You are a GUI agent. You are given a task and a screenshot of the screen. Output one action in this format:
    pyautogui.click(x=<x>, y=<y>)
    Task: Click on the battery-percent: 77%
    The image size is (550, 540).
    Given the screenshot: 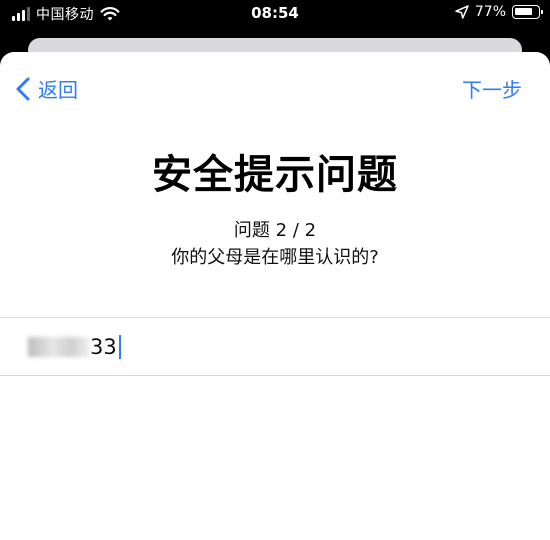 What is the action you would take?
    pyautogui.click(x=490, y=12)
    